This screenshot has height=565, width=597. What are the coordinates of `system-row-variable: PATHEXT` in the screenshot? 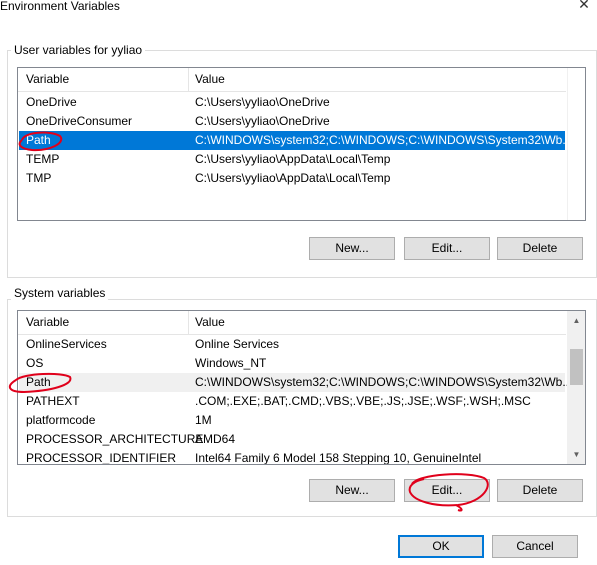 It's located at (53, 401).